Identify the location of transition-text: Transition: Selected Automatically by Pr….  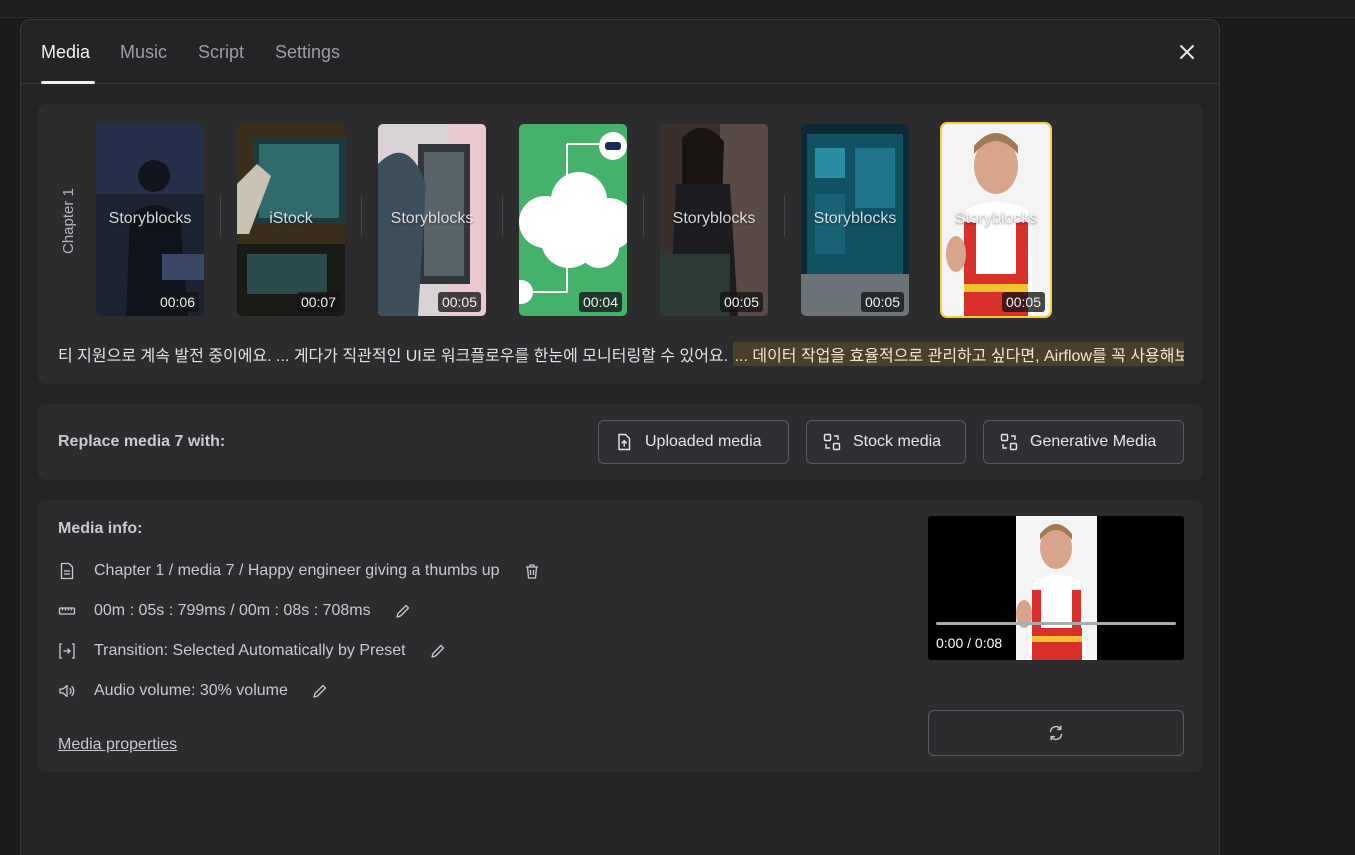
(250, 650).